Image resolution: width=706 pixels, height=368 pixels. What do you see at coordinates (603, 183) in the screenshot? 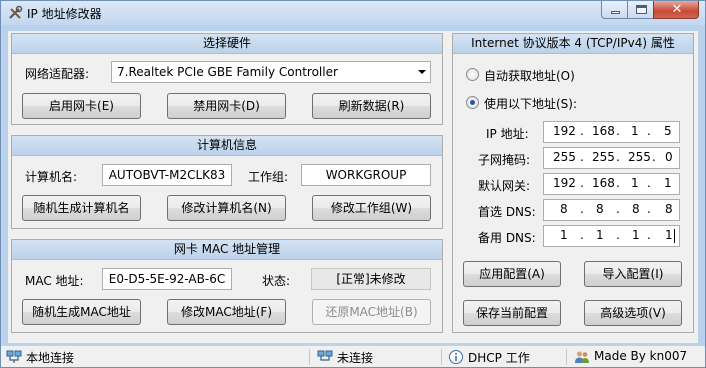
I see `gateway-octet: 168` at bounding box center [603, 183].